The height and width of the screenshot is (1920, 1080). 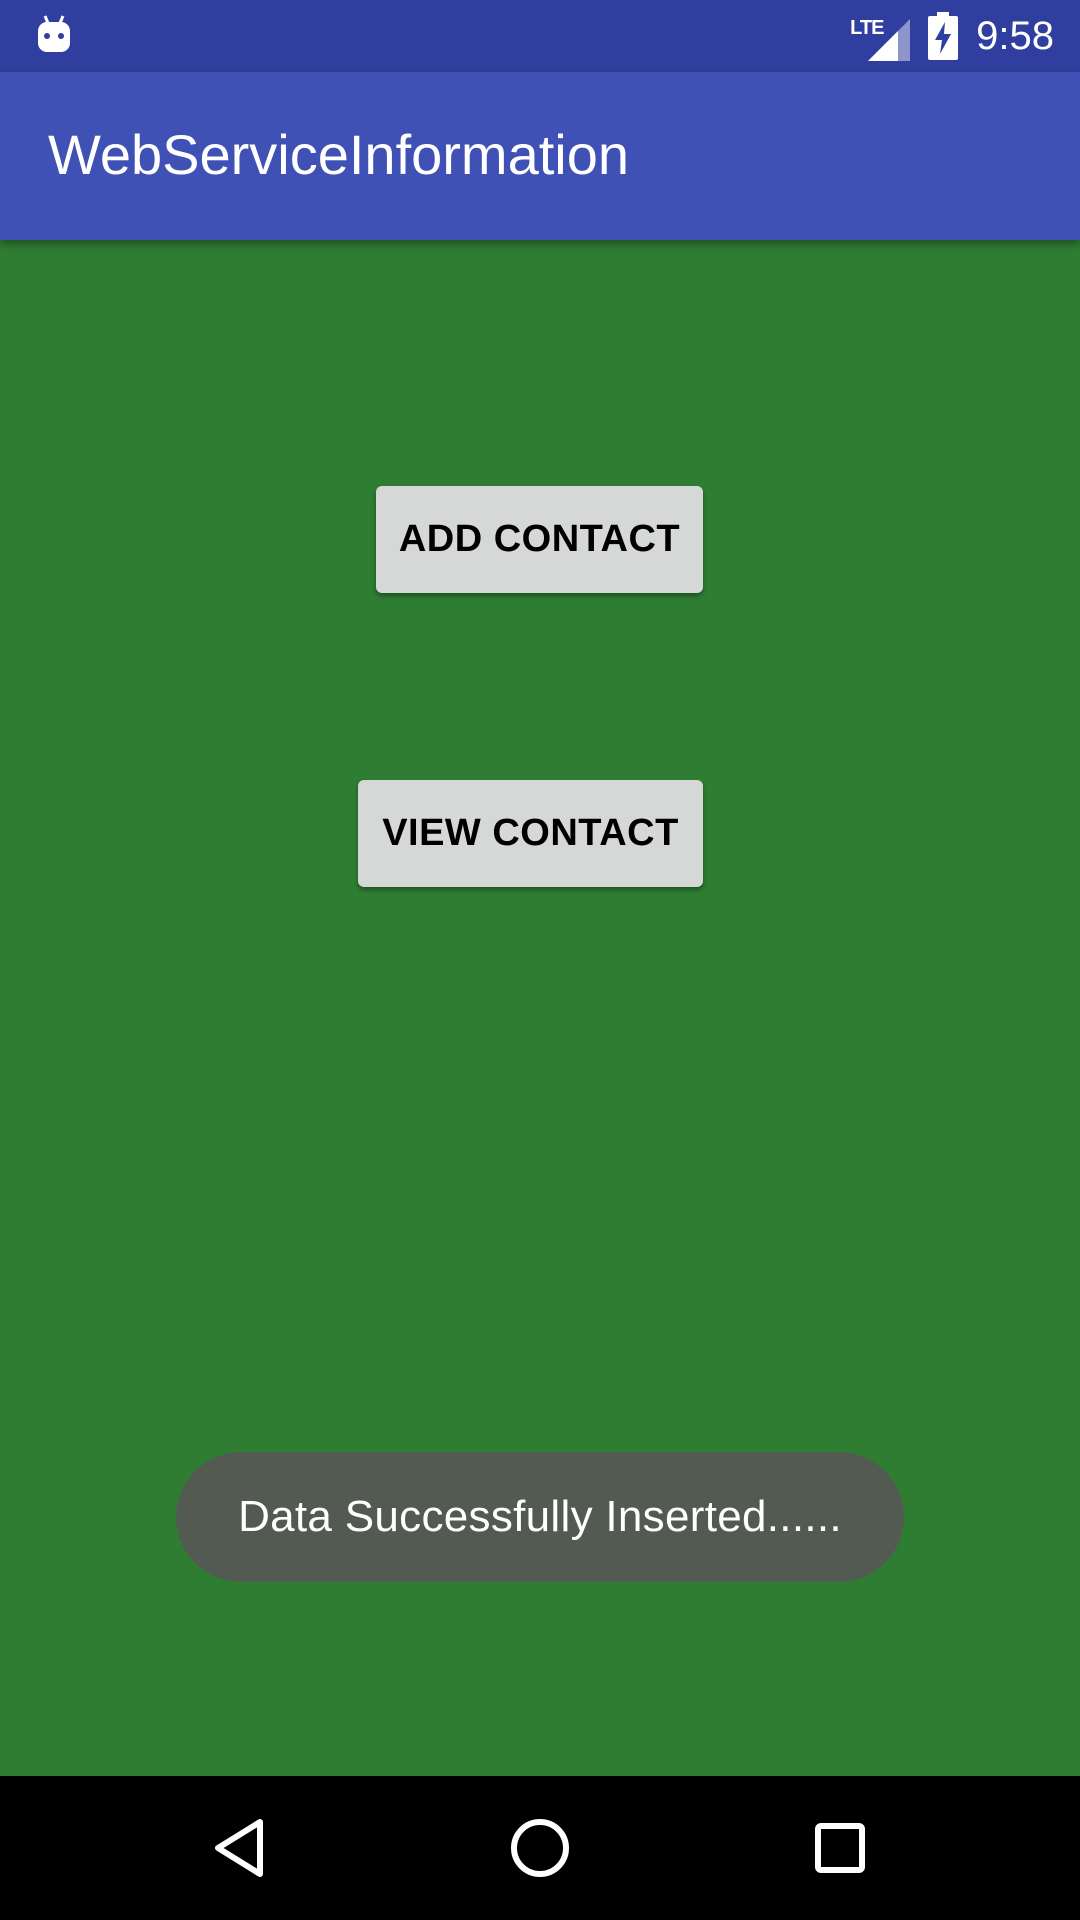 What do you see at coordinates (530, 833) in the screenshot?
I see `view-contact-button: VIEW CONTACT` at bounding box center [530, 833].